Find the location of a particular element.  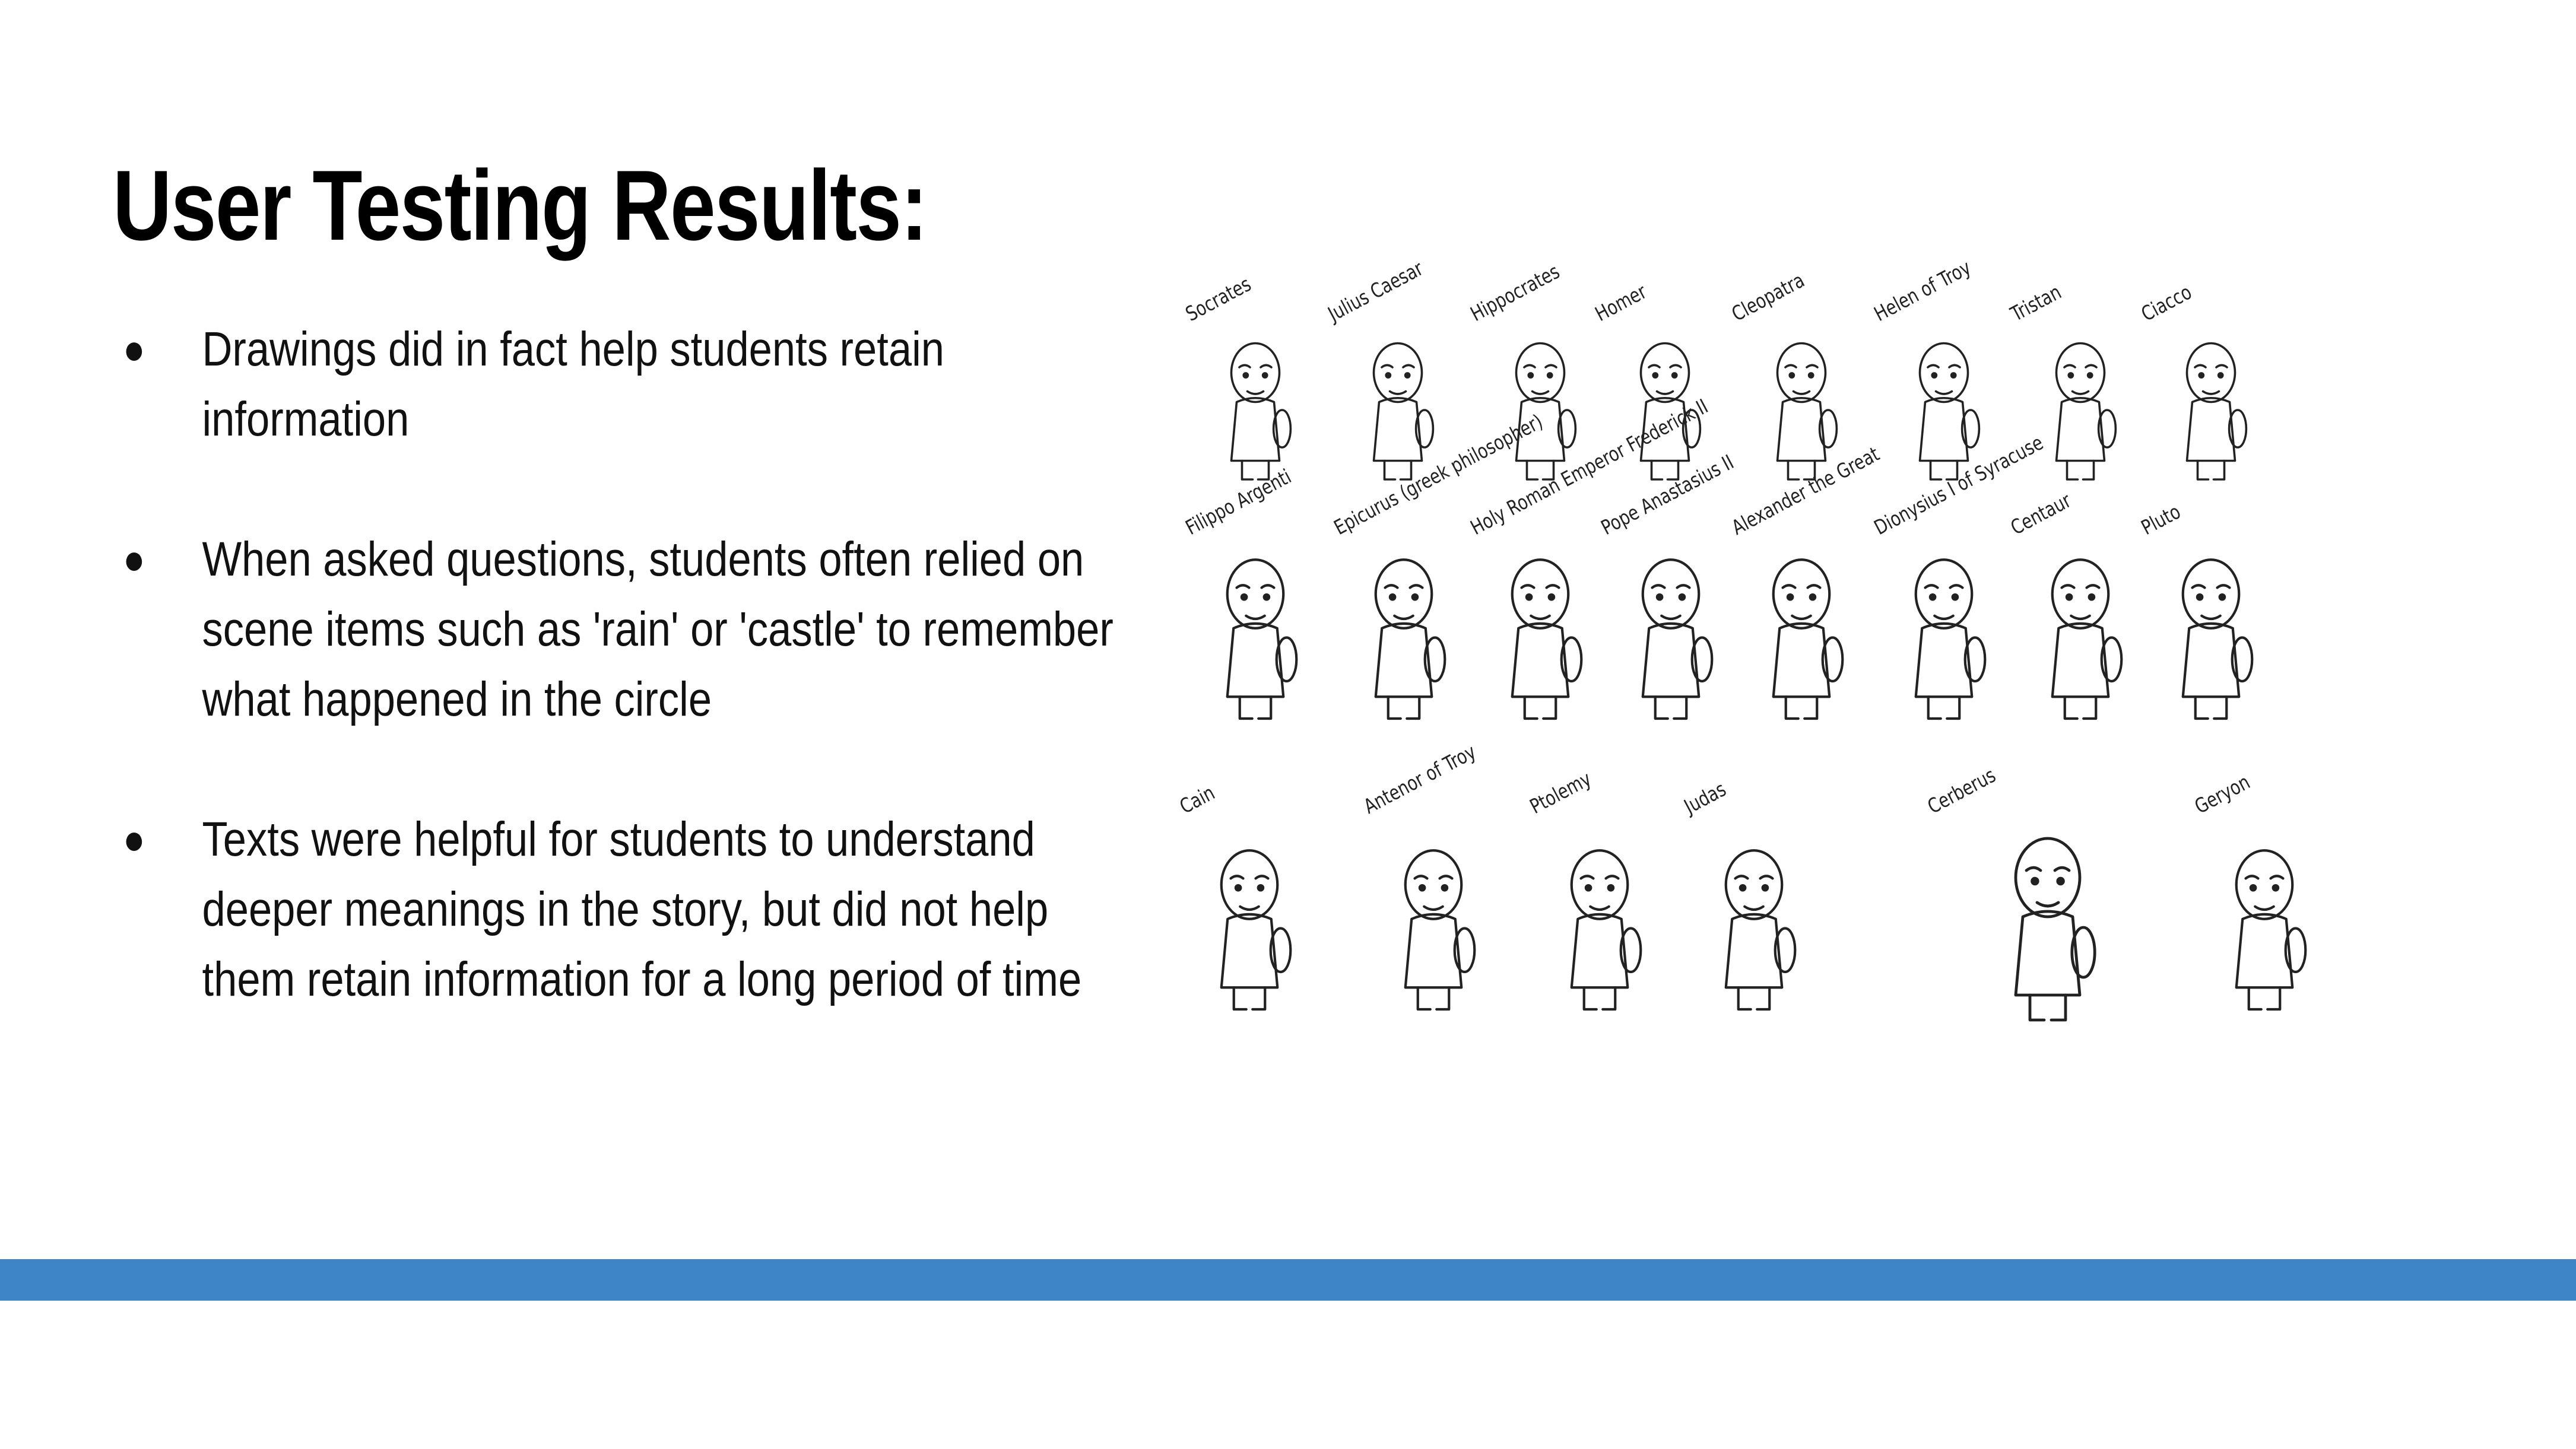

bullet-line: what happened in the circle is located at coordinates (457, 699).